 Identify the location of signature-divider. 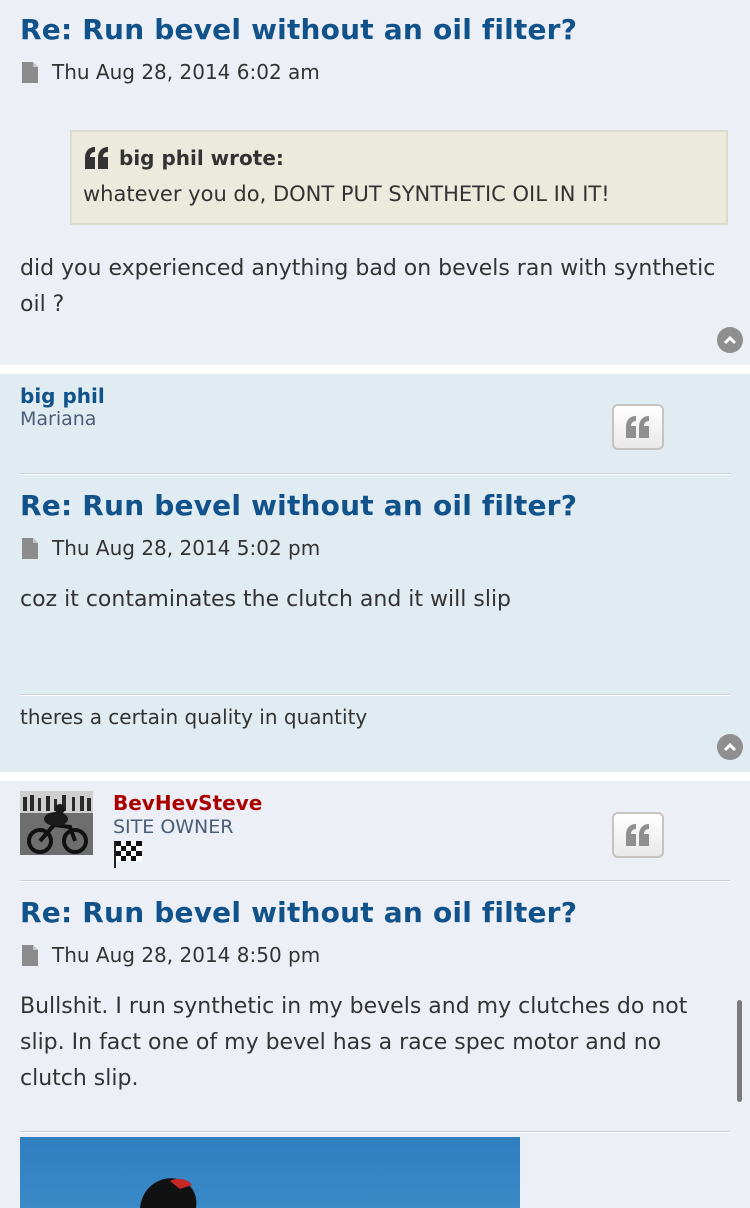
(375, 695).